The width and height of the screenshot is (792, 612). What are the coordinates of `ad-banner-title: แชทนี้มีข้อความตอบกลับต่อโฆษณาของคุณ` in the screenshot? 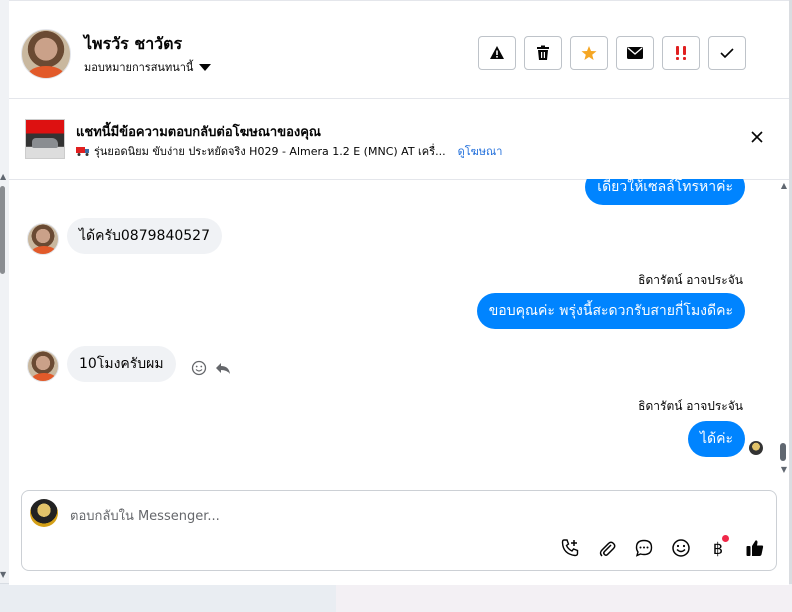 It's located at (198, 132).